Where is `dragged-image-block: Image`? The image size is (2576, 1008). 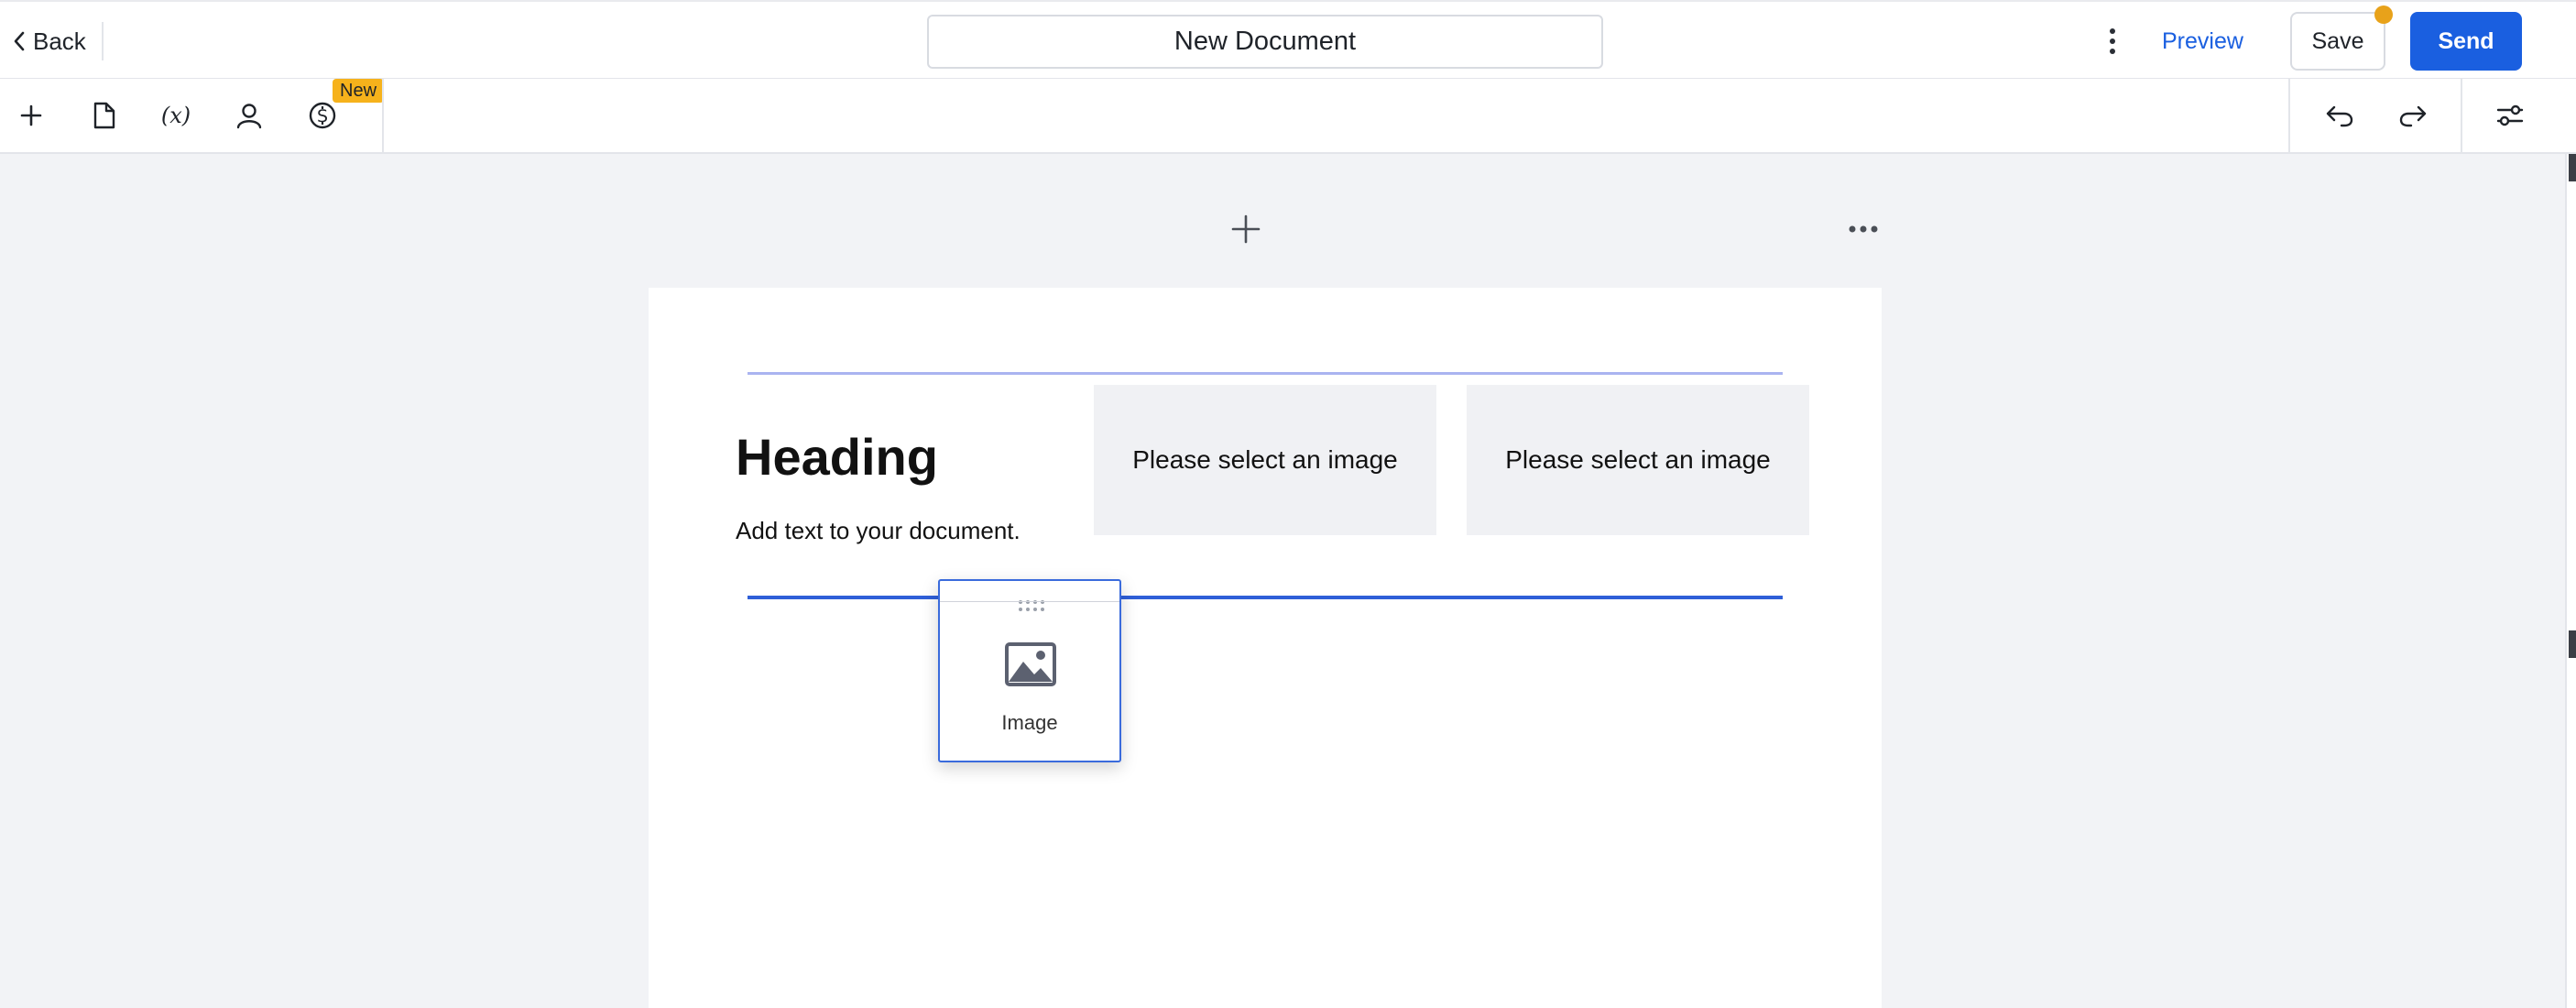 dragged-image-block: Image is located at coordinates (1030, 670).